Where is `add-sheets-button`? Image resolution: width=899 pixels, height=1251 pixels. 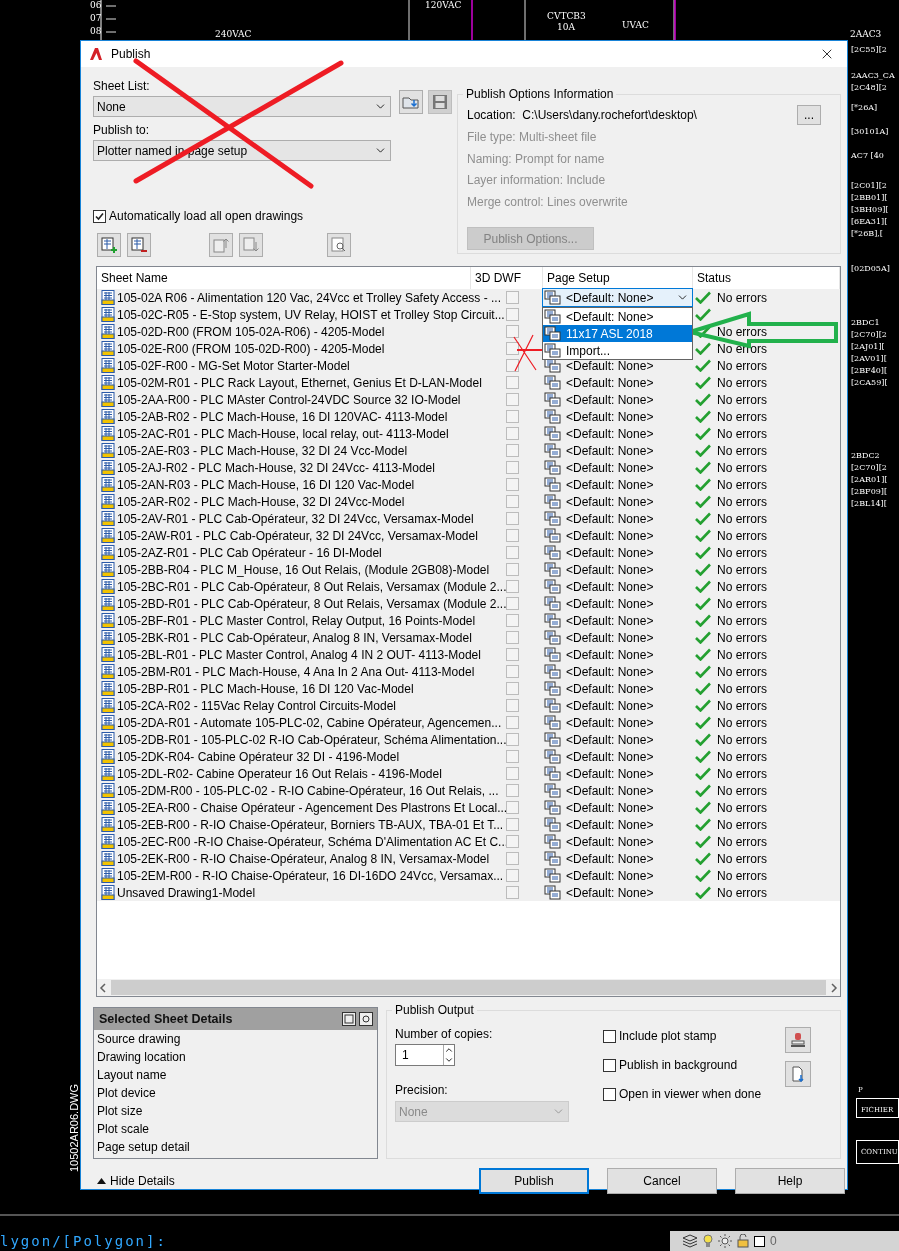
add-sheets-button is located at coordinates (109, 245).